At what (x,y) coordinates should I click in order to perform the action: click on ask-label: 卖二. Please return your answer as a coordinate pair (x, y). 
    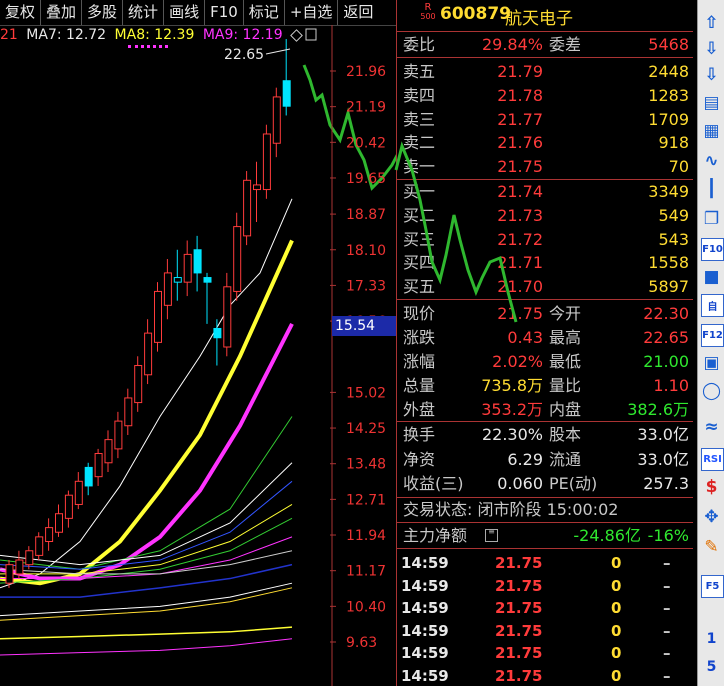
    Looking at the image, I should click on (419, 143).